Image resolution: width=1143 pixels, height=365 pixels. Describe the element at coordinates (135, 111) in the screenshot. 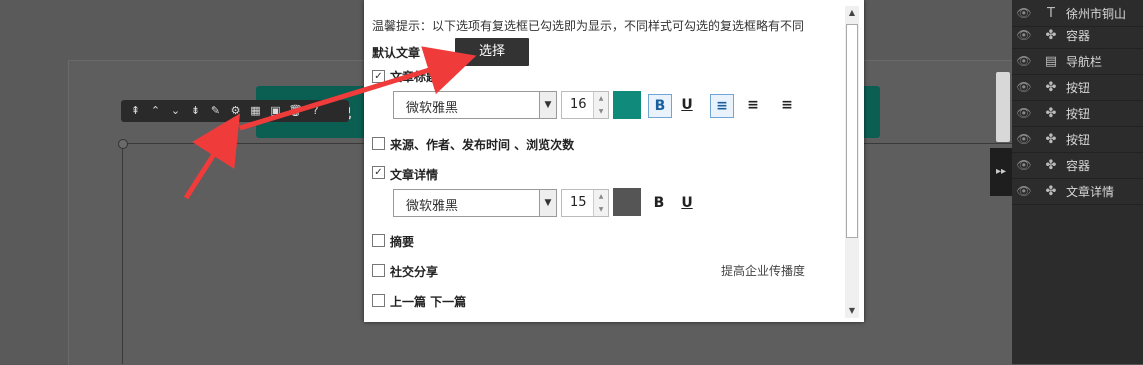

I see `move-top-icon: ⇞` at that location.